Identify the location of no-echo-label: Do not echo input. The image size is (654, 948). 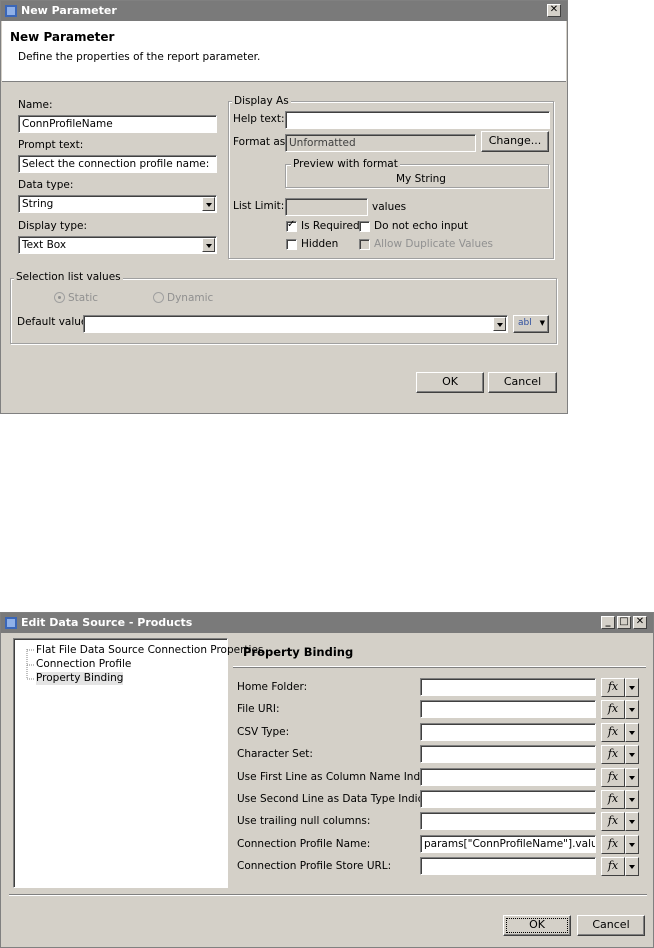
(421, 226).